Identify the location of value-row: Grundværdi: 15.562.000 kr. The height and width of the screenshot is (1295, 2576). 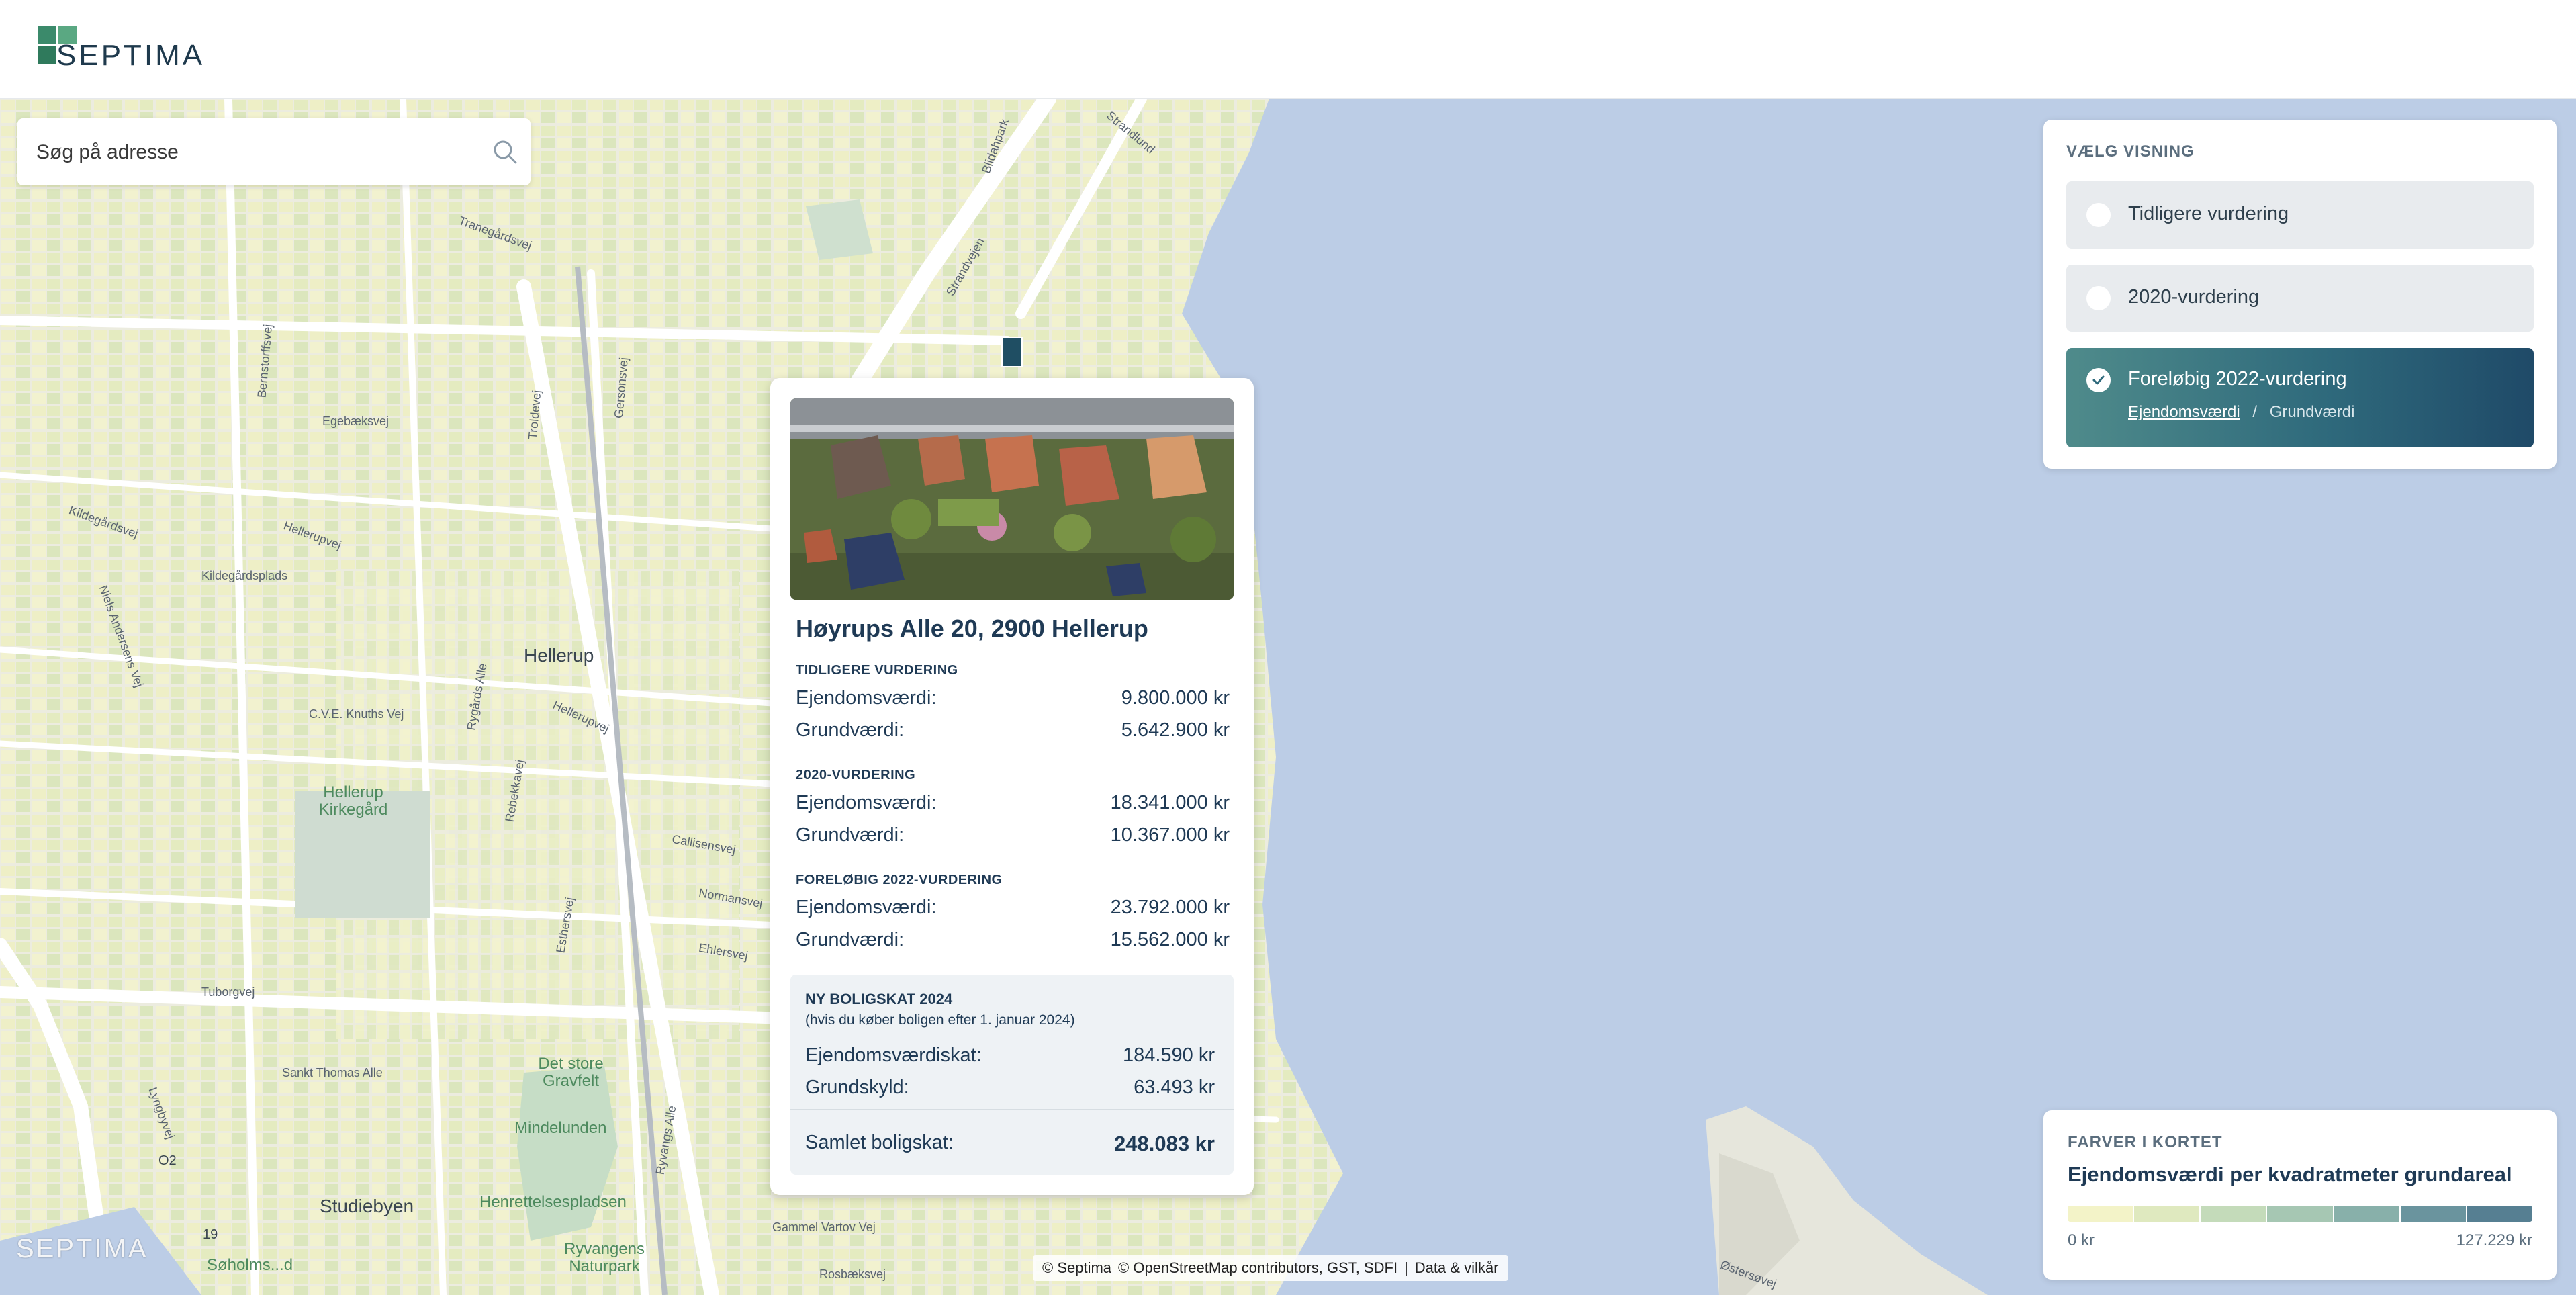
(1013, 940).